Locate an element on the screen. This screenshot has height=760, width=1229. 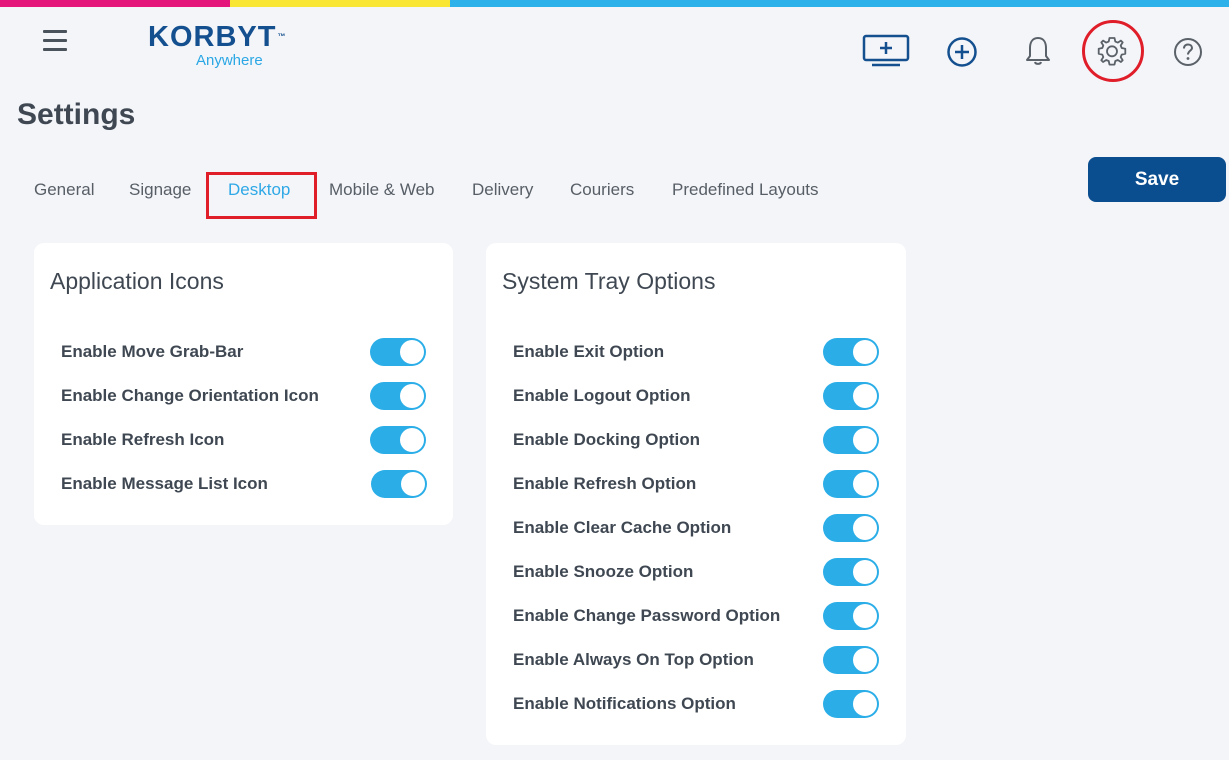
toggle-exit-option is located at coordinates (851, 352).